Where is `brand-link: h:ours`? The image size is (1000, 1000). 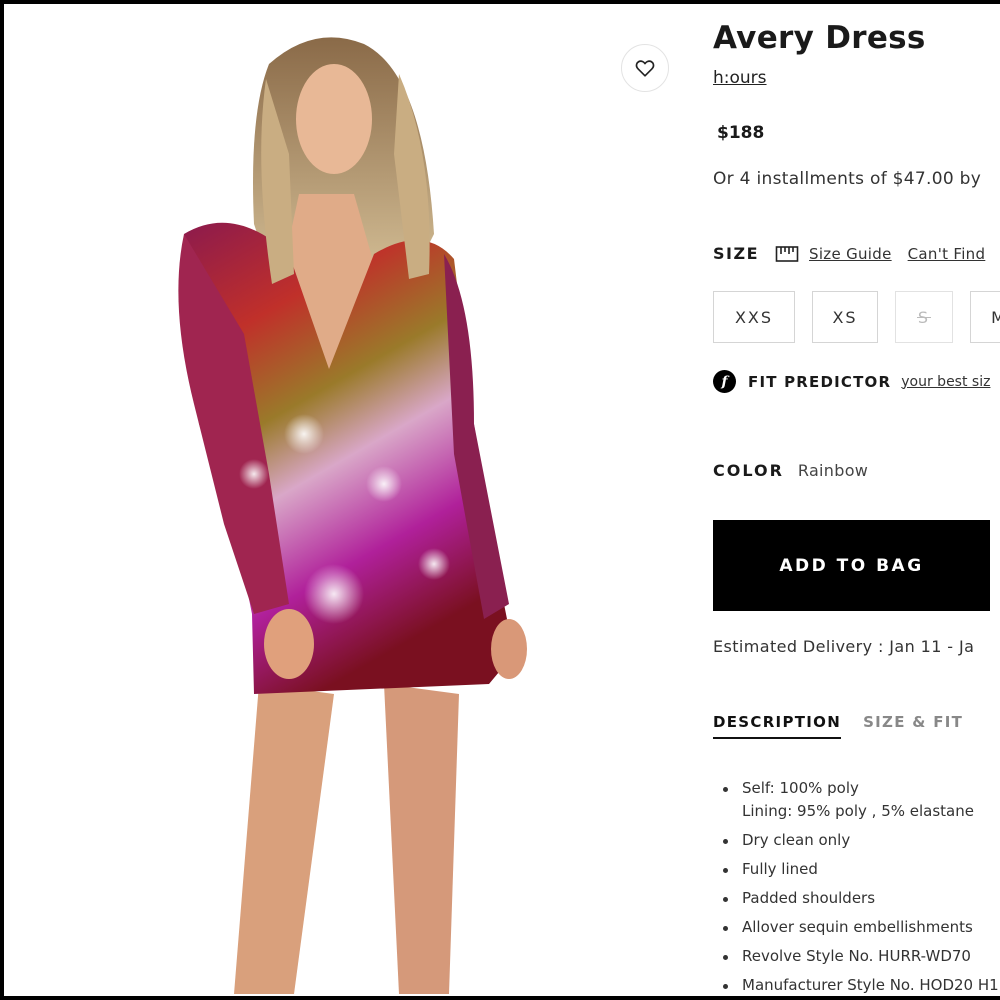 brand-link: h:ours is located at coordinates (740, 78).